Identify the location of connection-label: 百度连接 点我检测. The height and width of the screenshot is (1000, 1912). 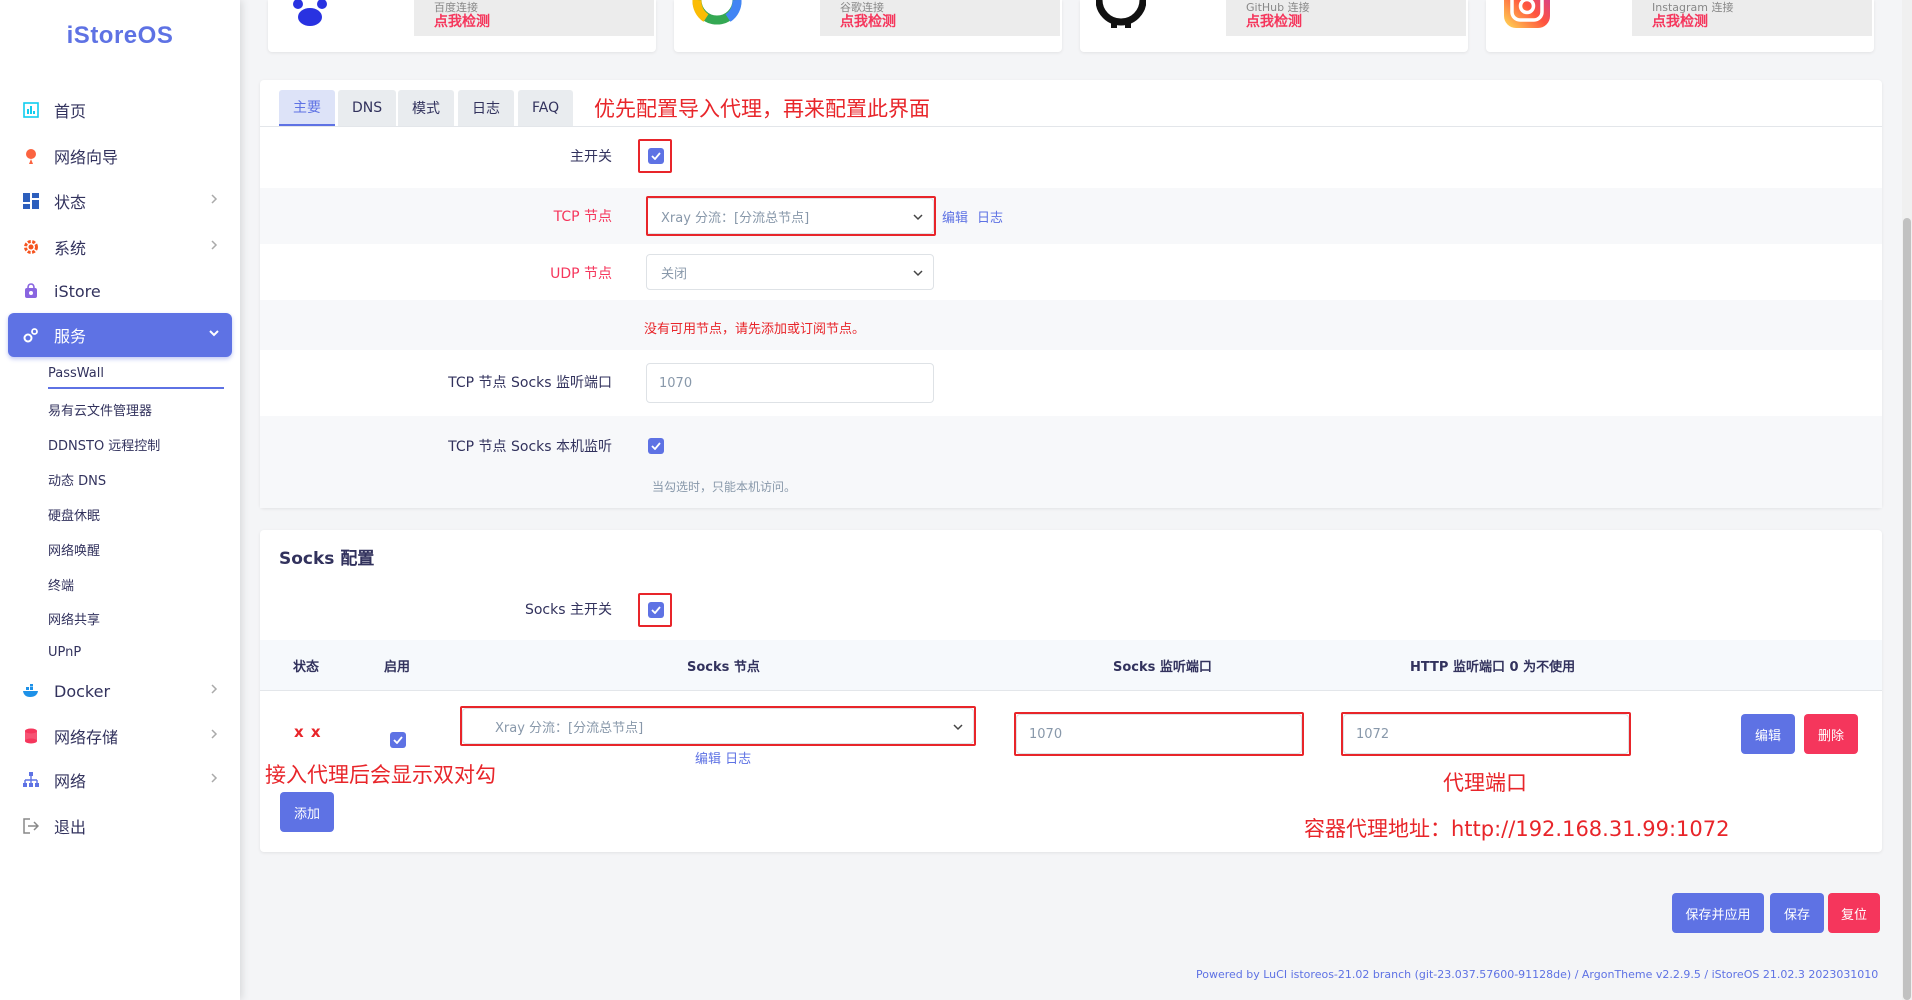
(534, 18).